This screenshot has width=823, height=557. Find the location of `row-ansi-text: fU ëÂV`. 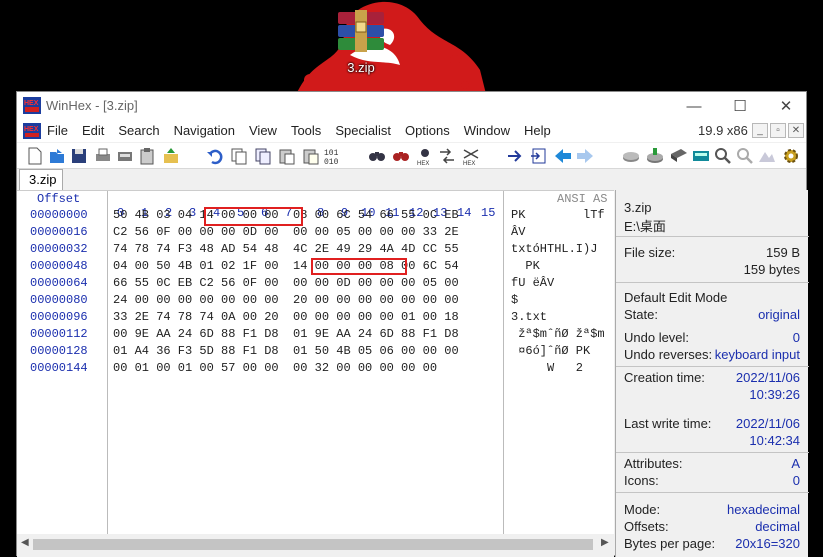

row-ansi-text: fU ëÂV is located at coordinates (532, 283).